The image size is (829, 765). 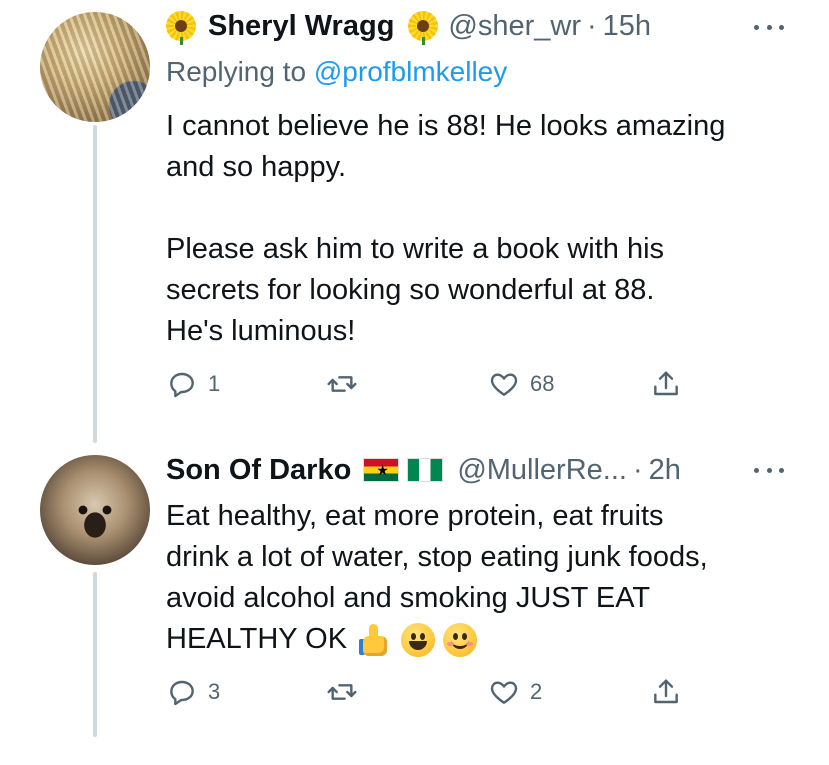 What do you see at coordinates (214, 383) in the screenshot?
I see `reply-count: 1` at bounding box center [214, 383].